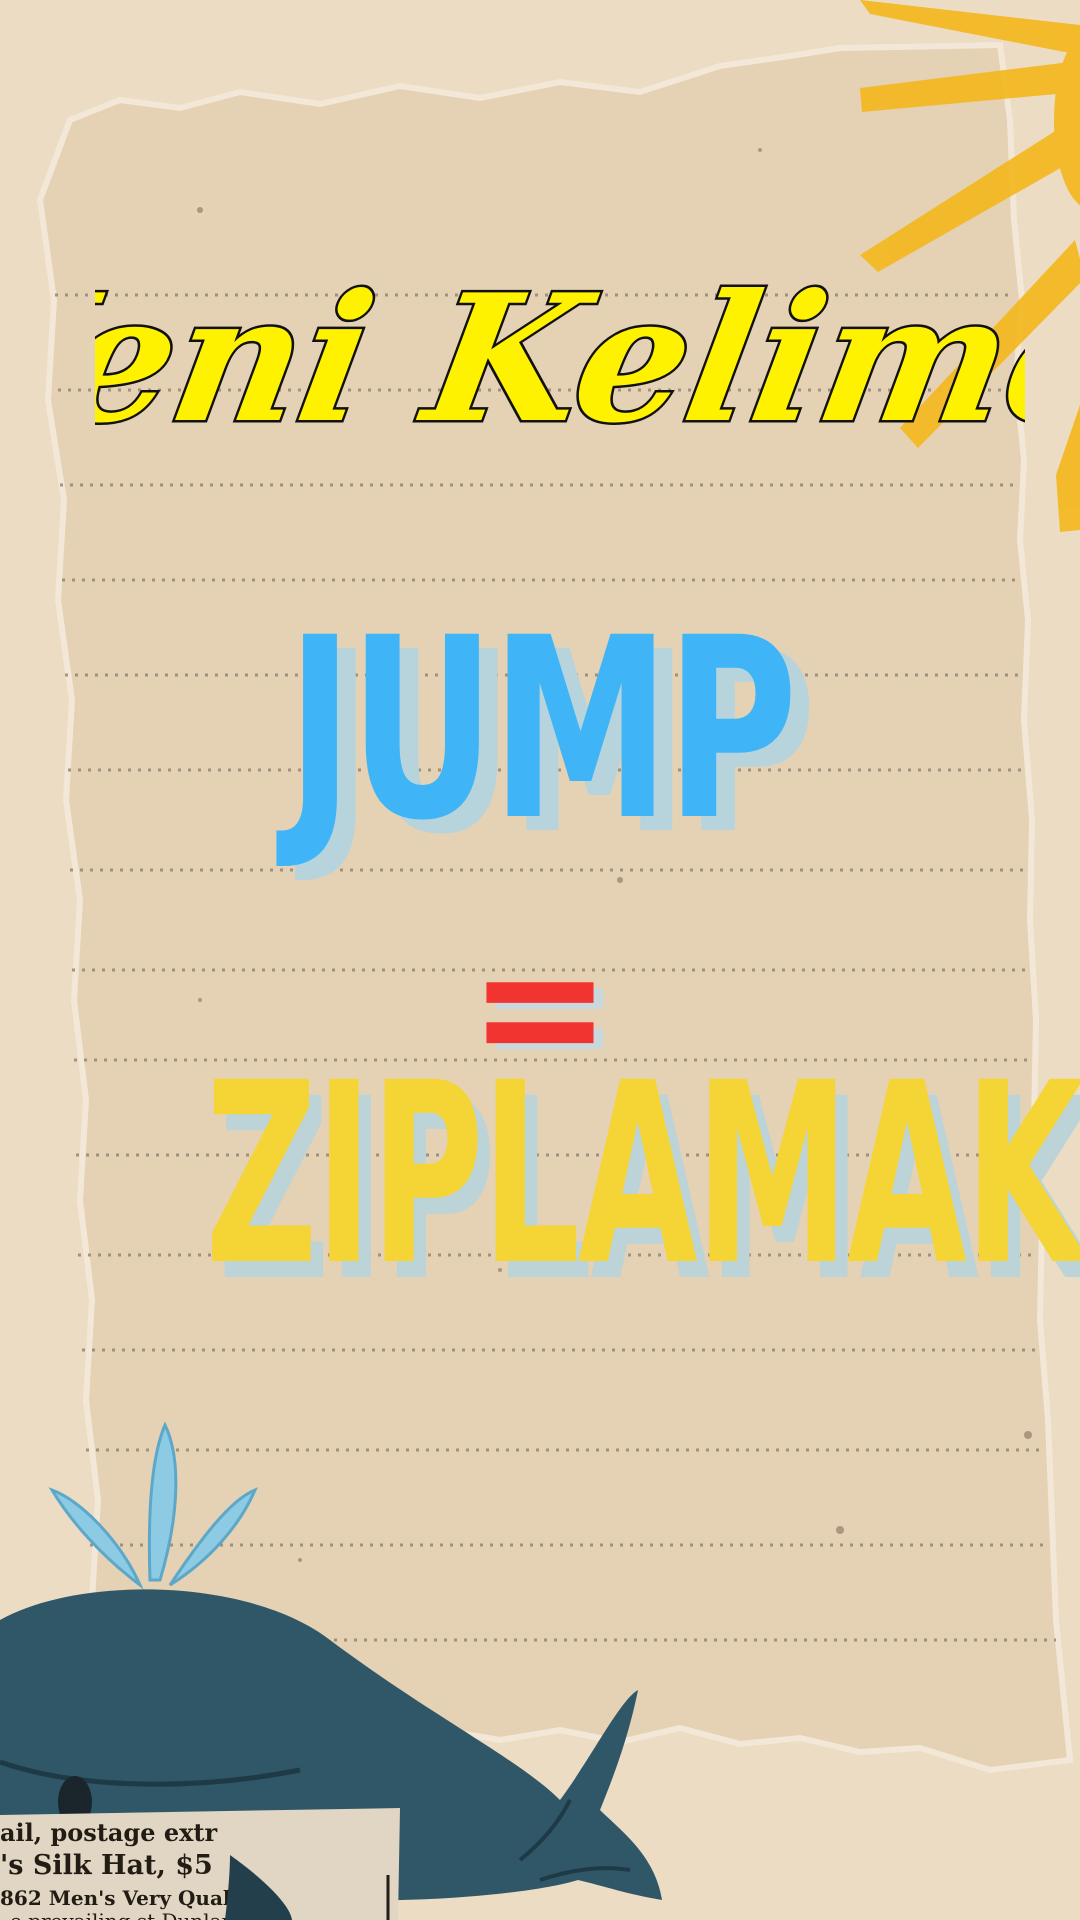  I want to click on clipping-line-3: 862 Men's Very Quality, so click(129, 1898).